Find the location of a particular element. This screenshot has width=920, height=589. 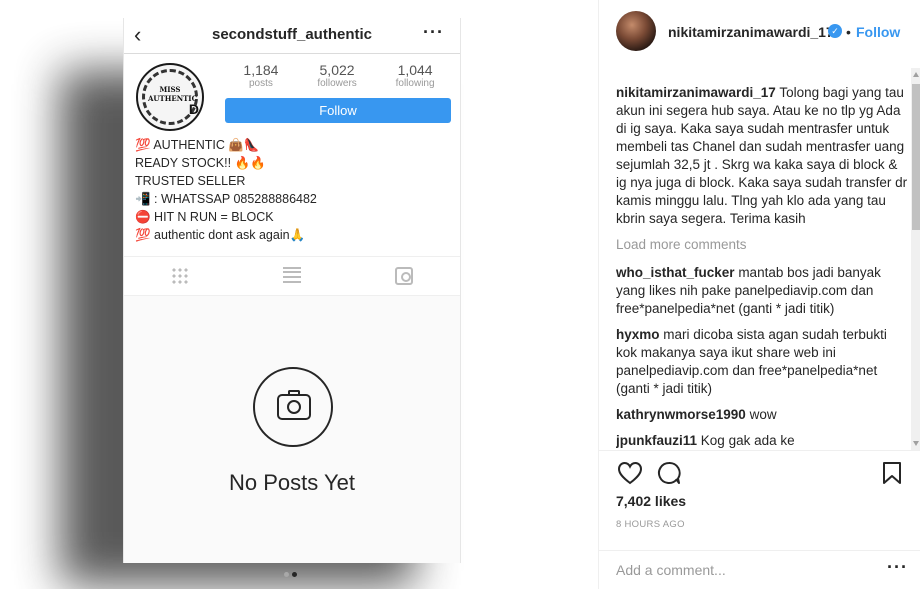

comment-username: kathrynwmorse1990 is located at coordinates (681, 414).